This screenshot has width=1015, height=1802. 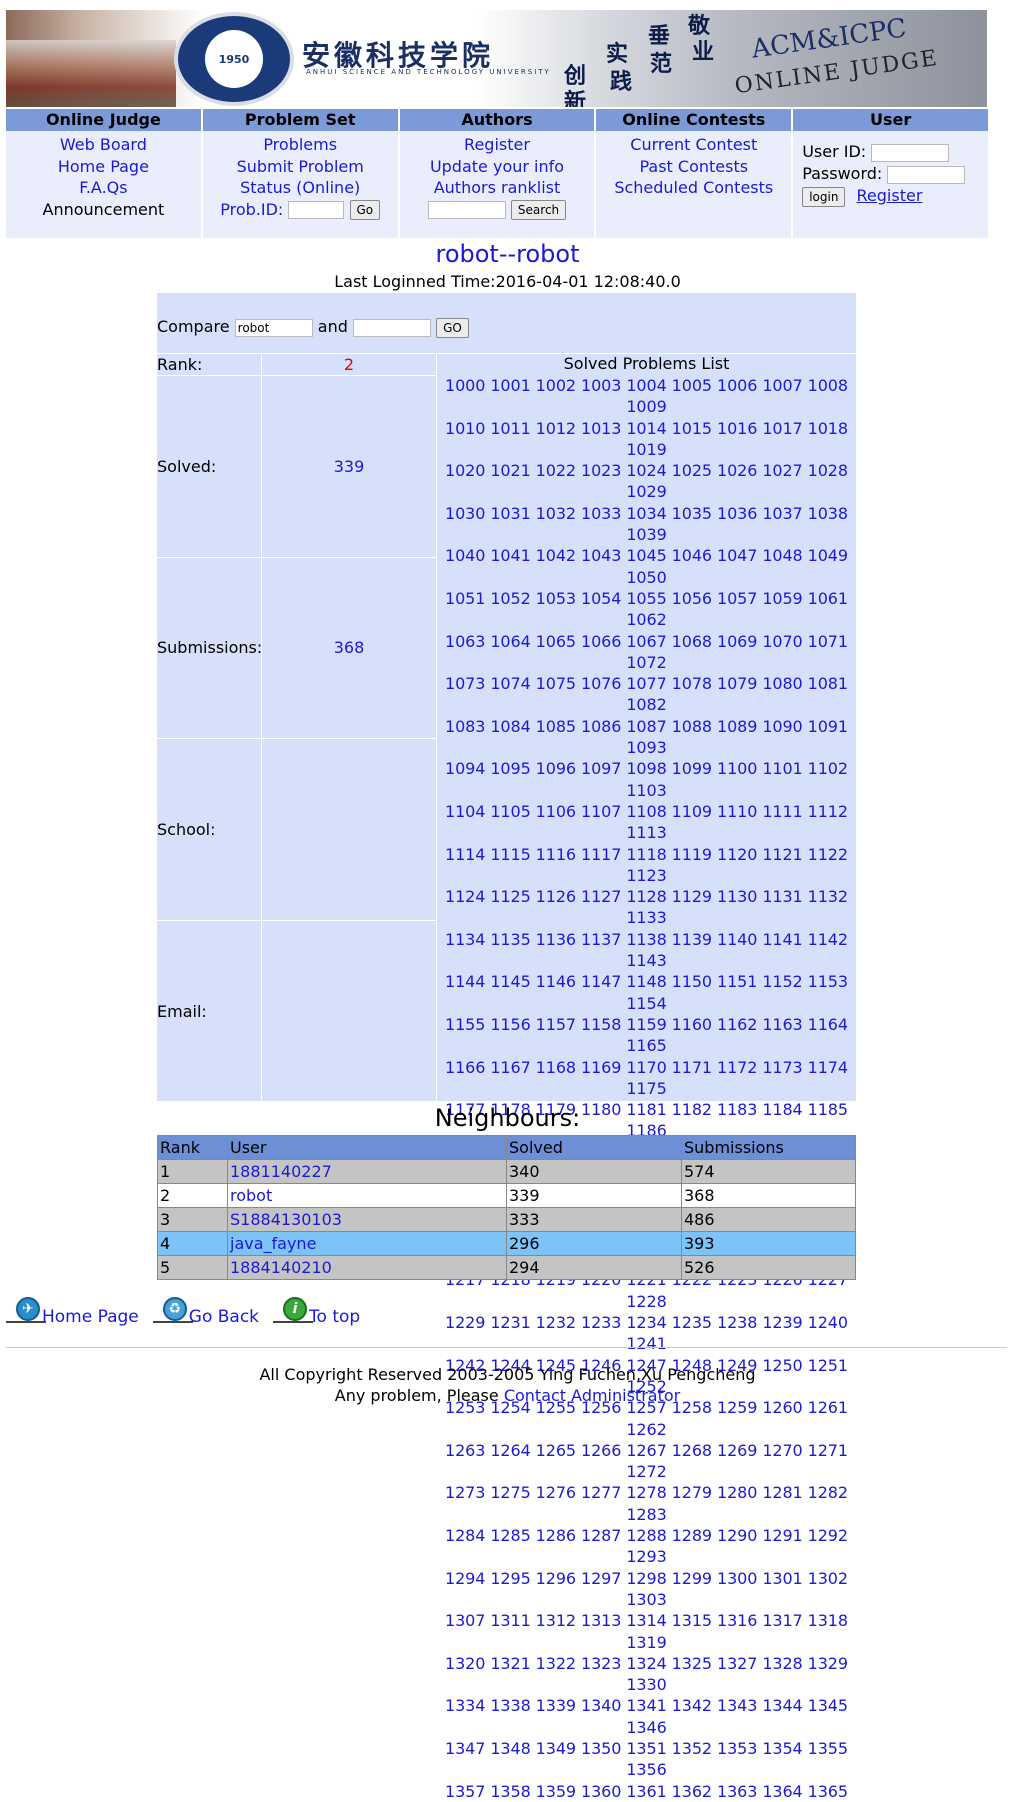 I want to click on footer-back: ♻ Go Back, so click(x=205, y=1312).